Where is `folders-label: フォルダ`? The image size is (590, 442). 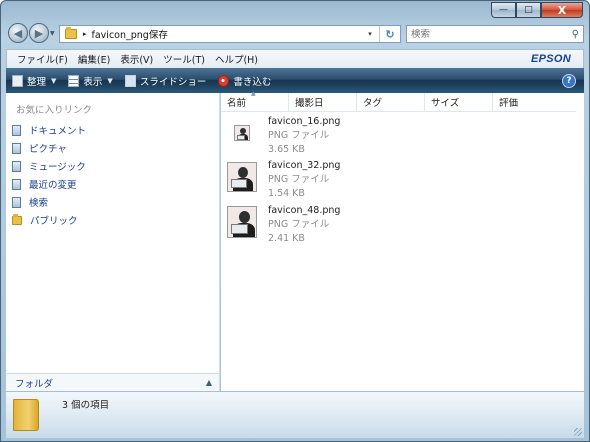 folders-label: フォルダ is located at coordinates (34, 384).